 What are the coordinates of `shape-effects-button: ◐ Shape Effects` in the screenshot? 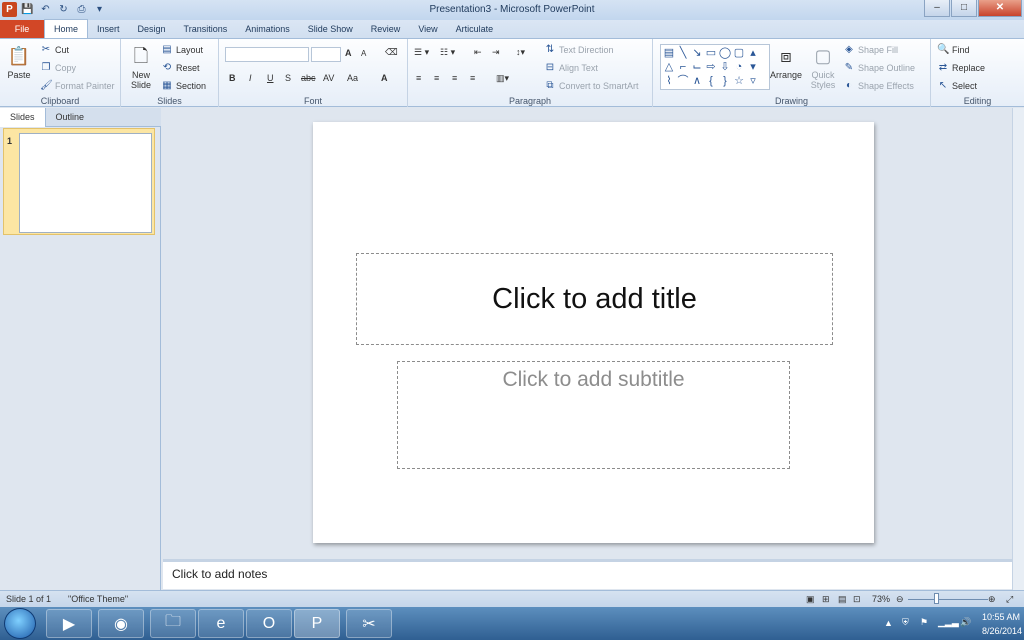 It's located at (878, 86).